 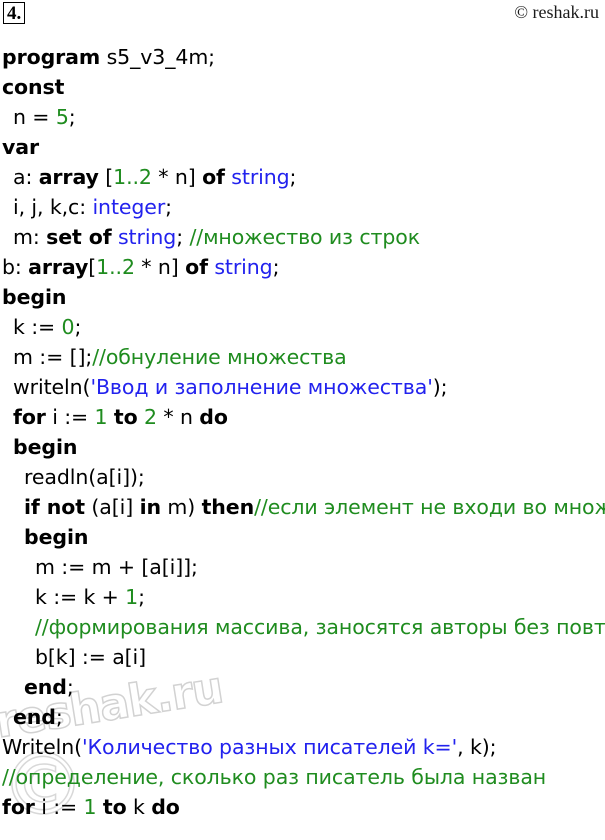 I want to click on code-token-pl: m := m + [a[i]];, so click(x=116, y=567).